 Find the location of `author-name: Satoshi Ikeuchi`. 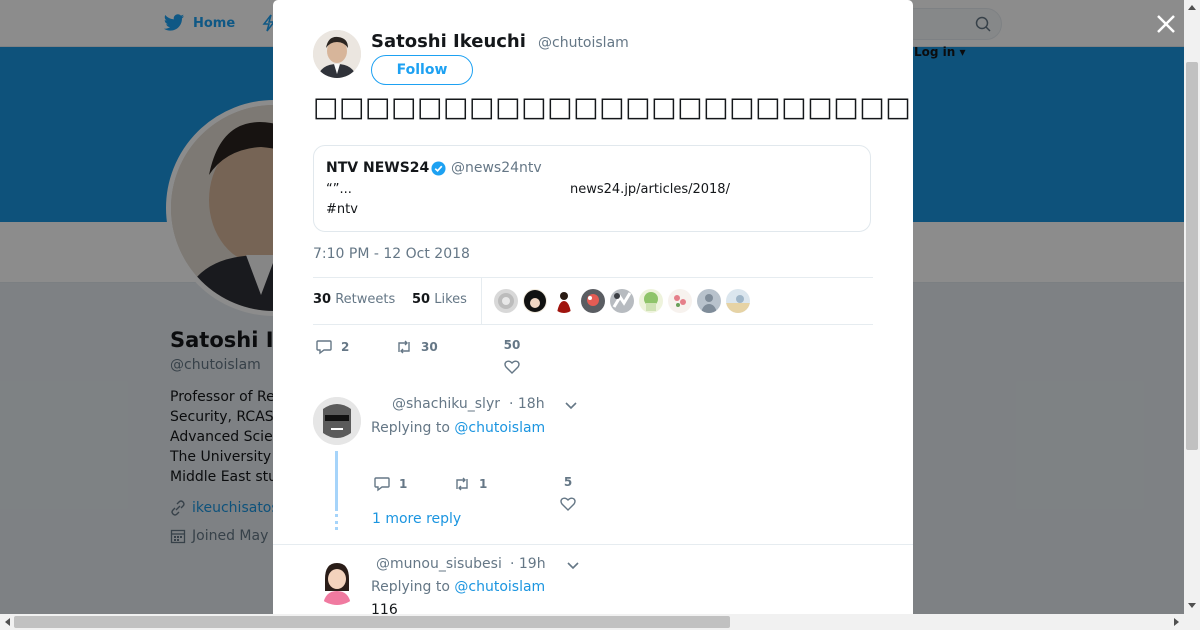

author-name: Satoshi Ikeuchi is located at coordinates (448, 41).